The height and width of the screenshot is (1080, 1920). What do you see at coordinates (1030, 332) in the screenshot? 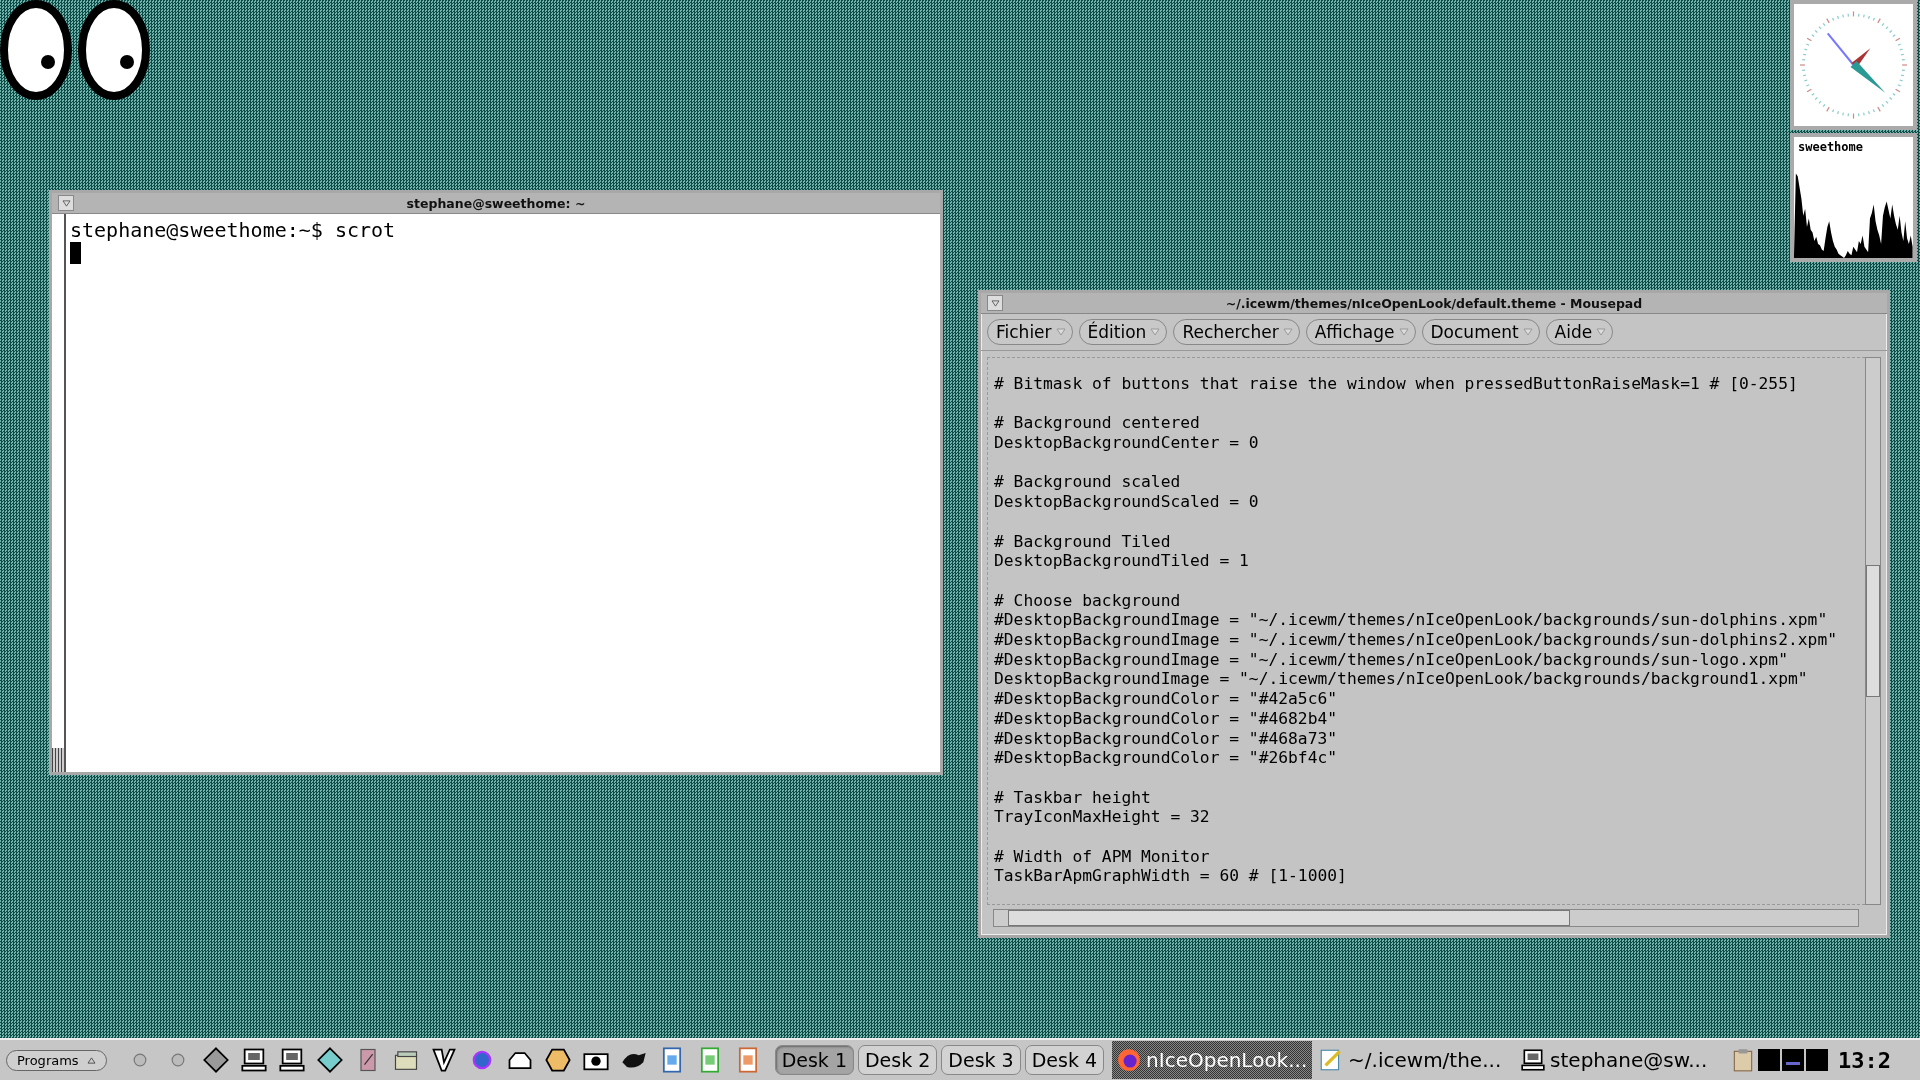
I see `menu-button: Fichier` at bounding box center [1030, 332].